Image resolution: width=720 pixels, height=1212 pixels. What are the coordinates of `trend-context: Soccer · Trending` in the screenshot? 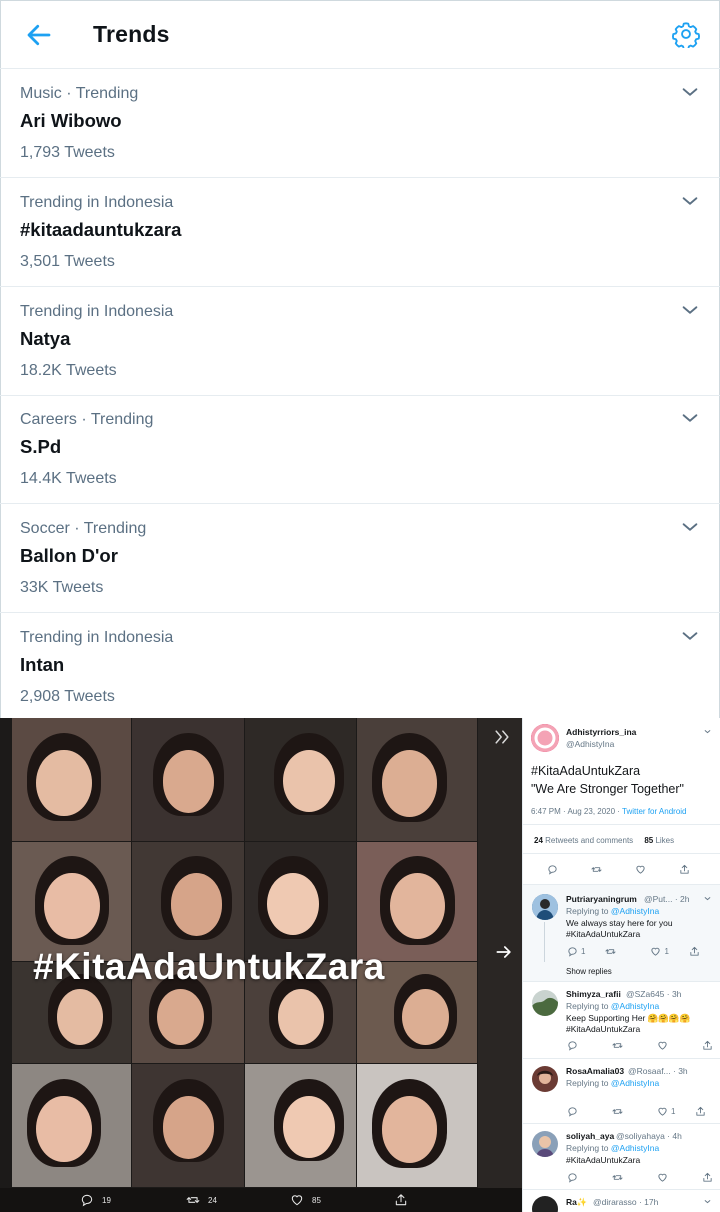 It's located at (83, 528).